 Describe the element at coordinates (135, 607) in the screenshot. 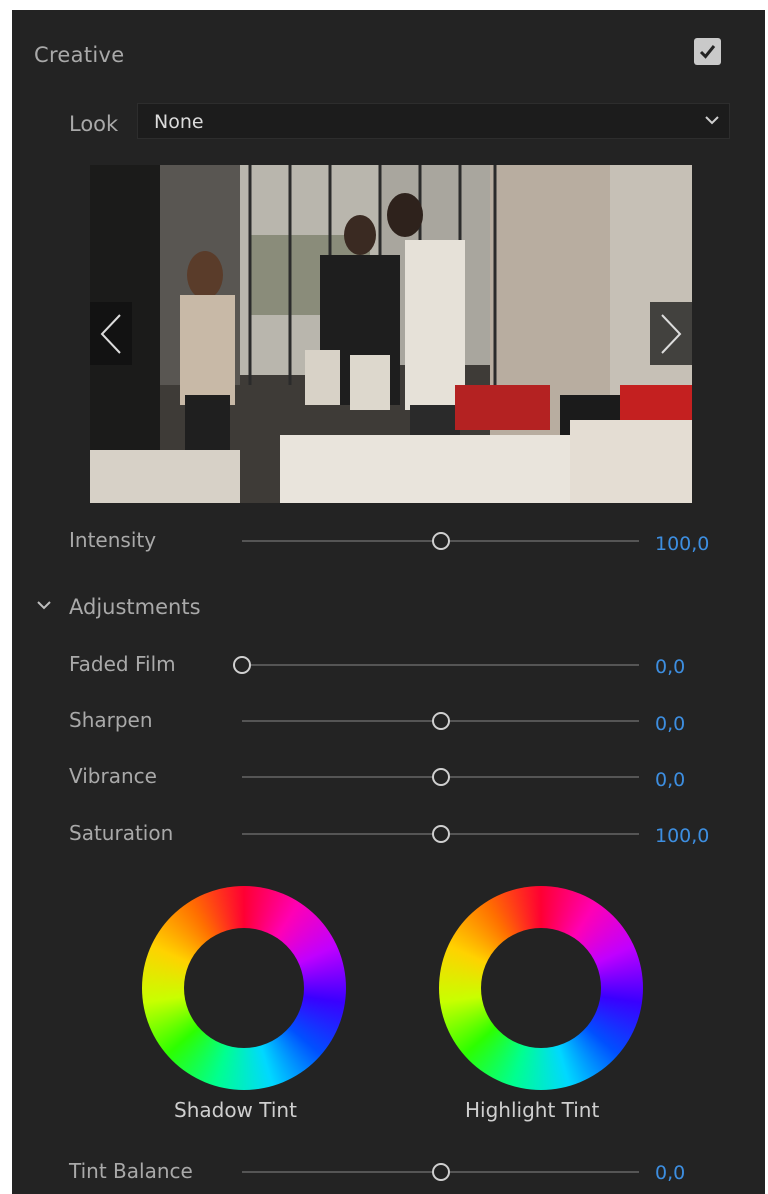

I see `adjustments-section-label: Adjustments` at that location.